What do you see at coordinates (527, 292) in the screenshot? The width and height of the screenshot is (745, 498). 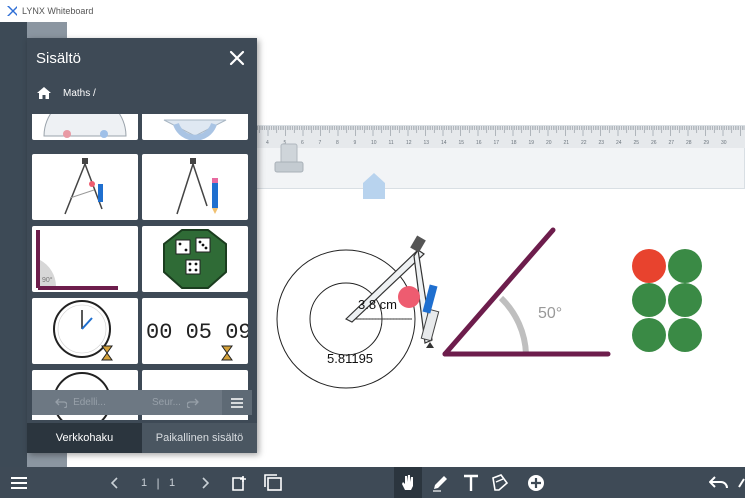 I see `angle-tool: 50°` at bounding box center [527, 292].